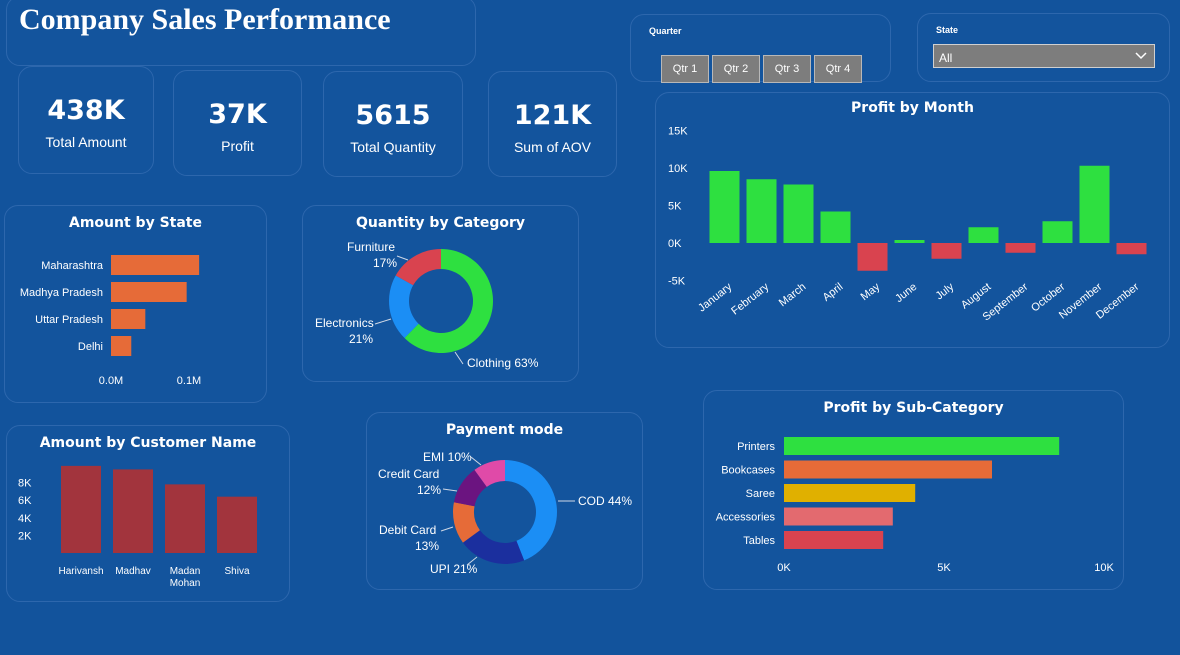  I want to click on x-tick-label: April, so click(833, 292).